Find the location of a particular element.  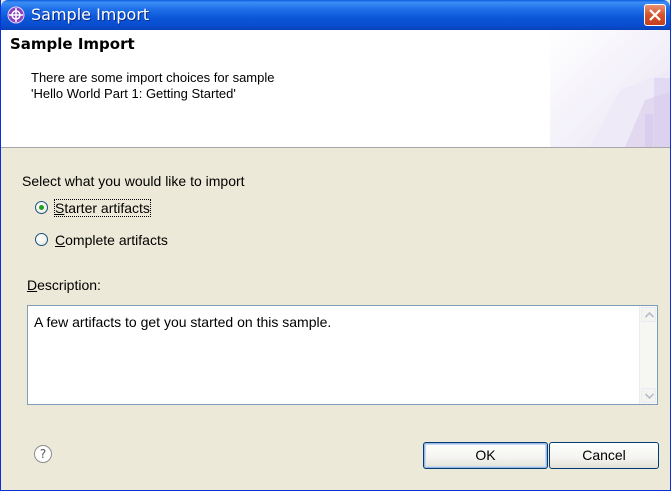

radio-selected-dot is located at coordinates (41, 207).